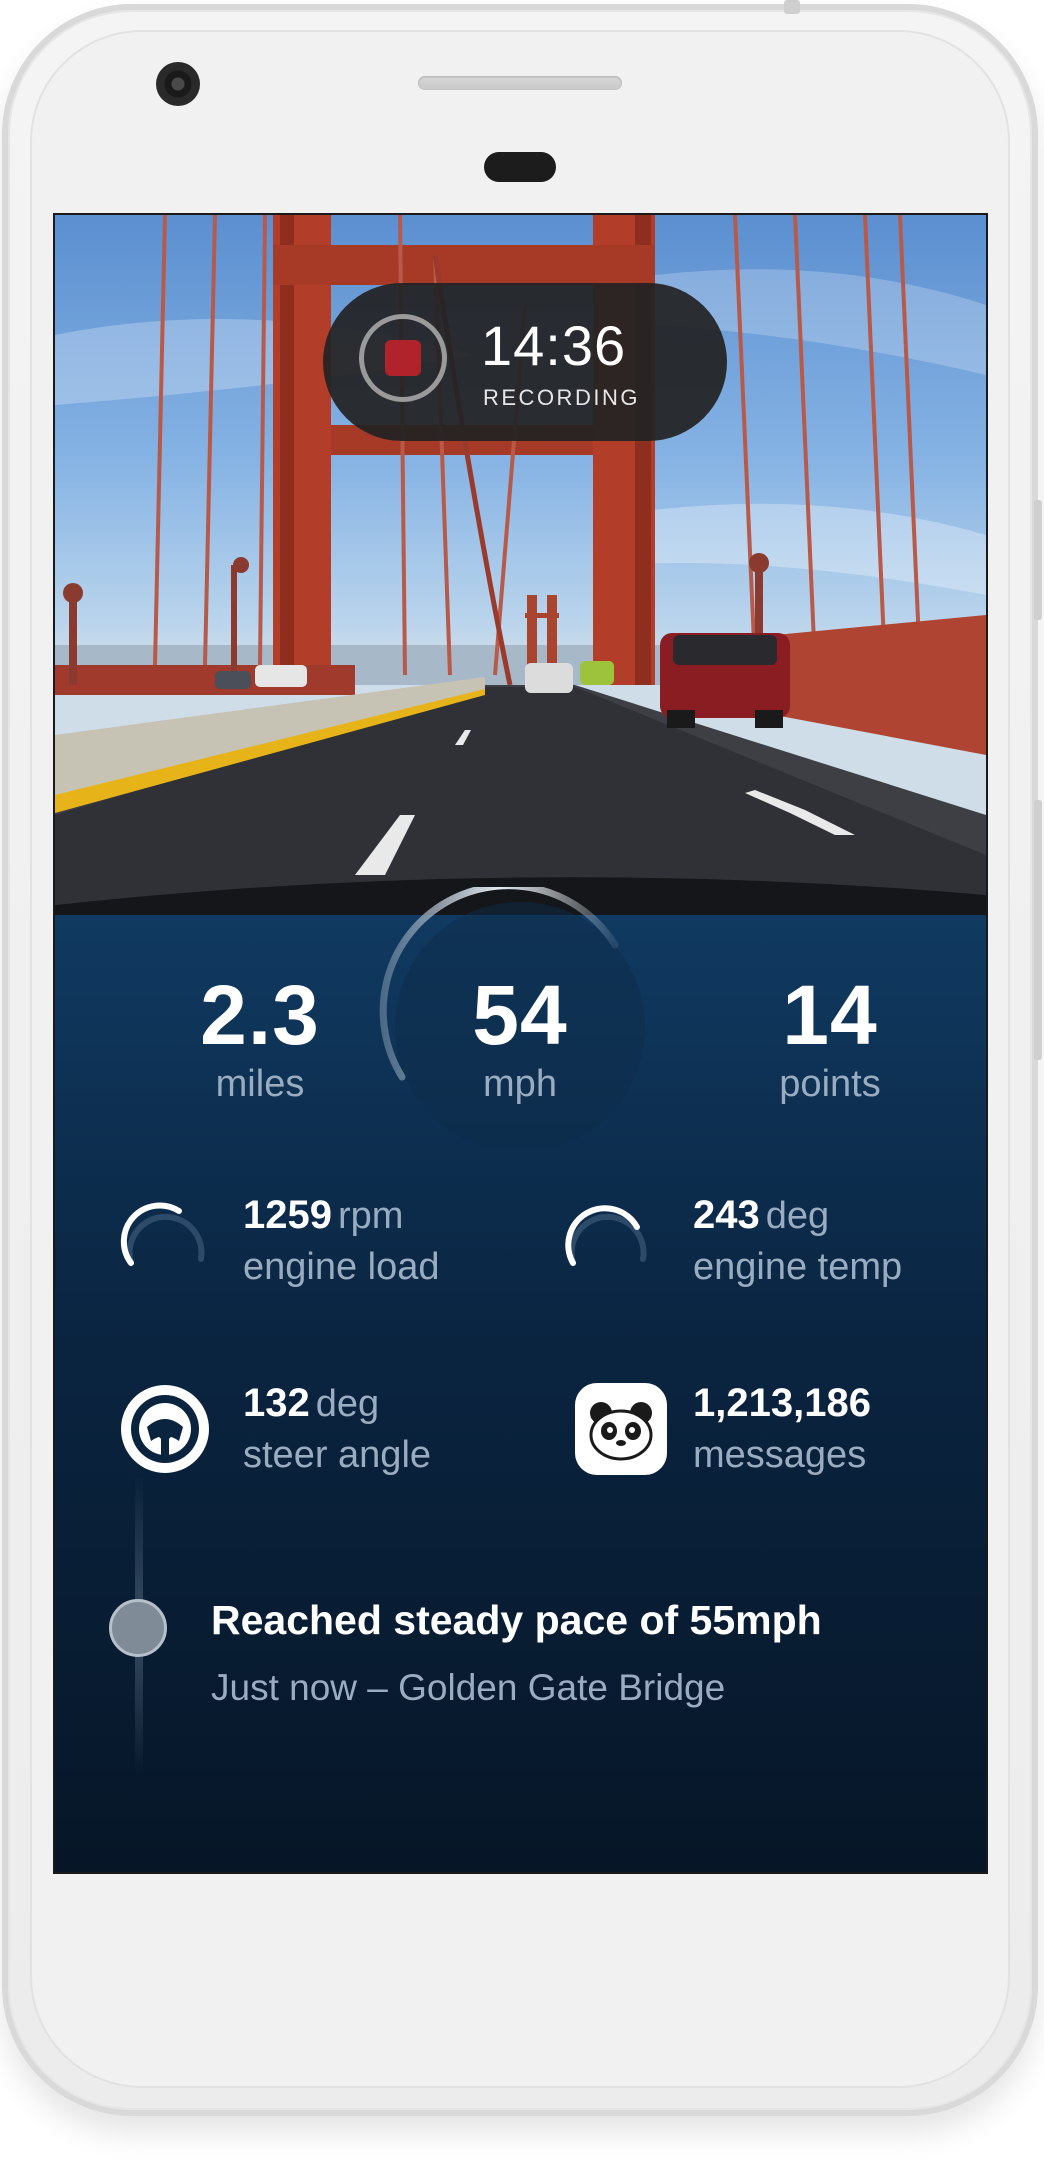 The height and width of the screenshot is (2163, 1044). Describe the element at coordinates (520, 1084) in the screenshot. I see `speed-unit: mph` at that location.